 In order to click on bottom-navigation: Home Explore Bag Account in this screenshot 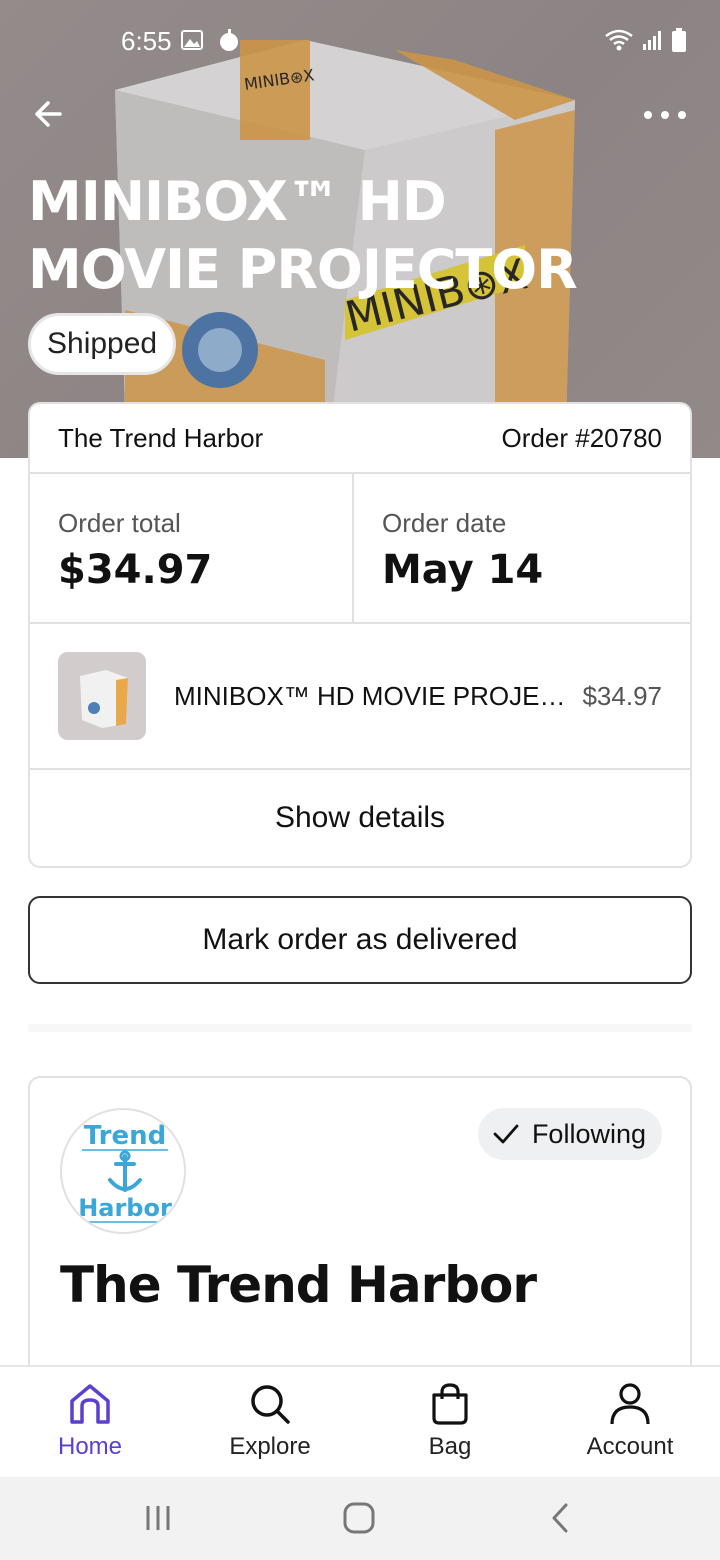, I will do `click(360, 1421)`.